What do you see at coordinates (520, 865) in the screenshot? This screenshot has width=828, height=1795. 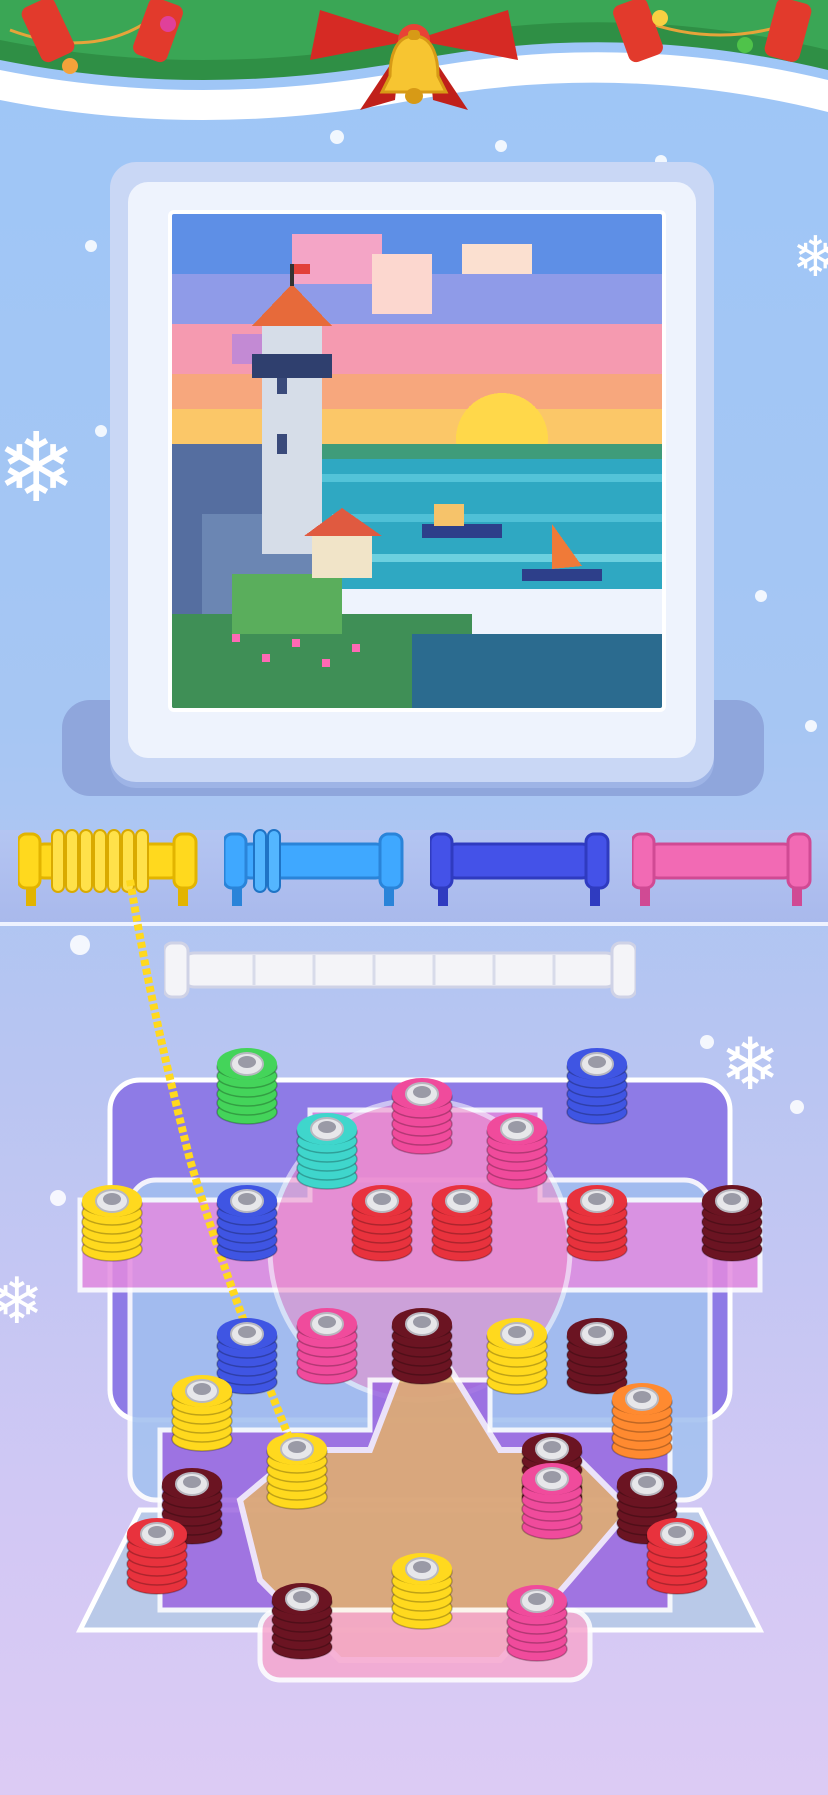 I see `collection-peg-indigo` at bounding box center [520, 865].